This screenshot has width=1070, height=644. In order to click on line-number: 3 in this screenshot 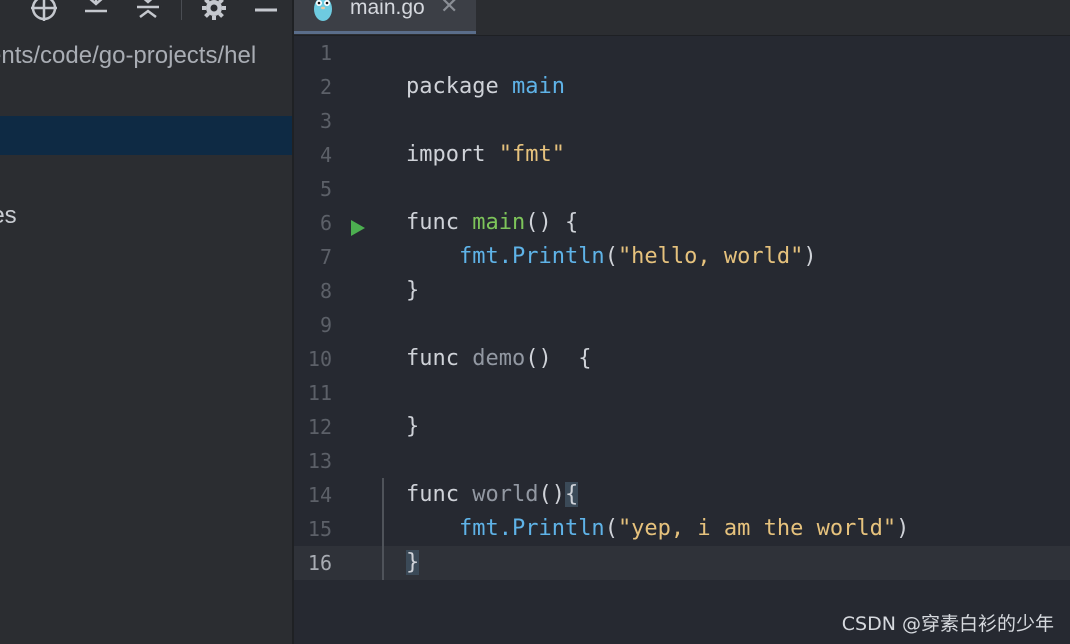, I will do `click(325, 121)`.